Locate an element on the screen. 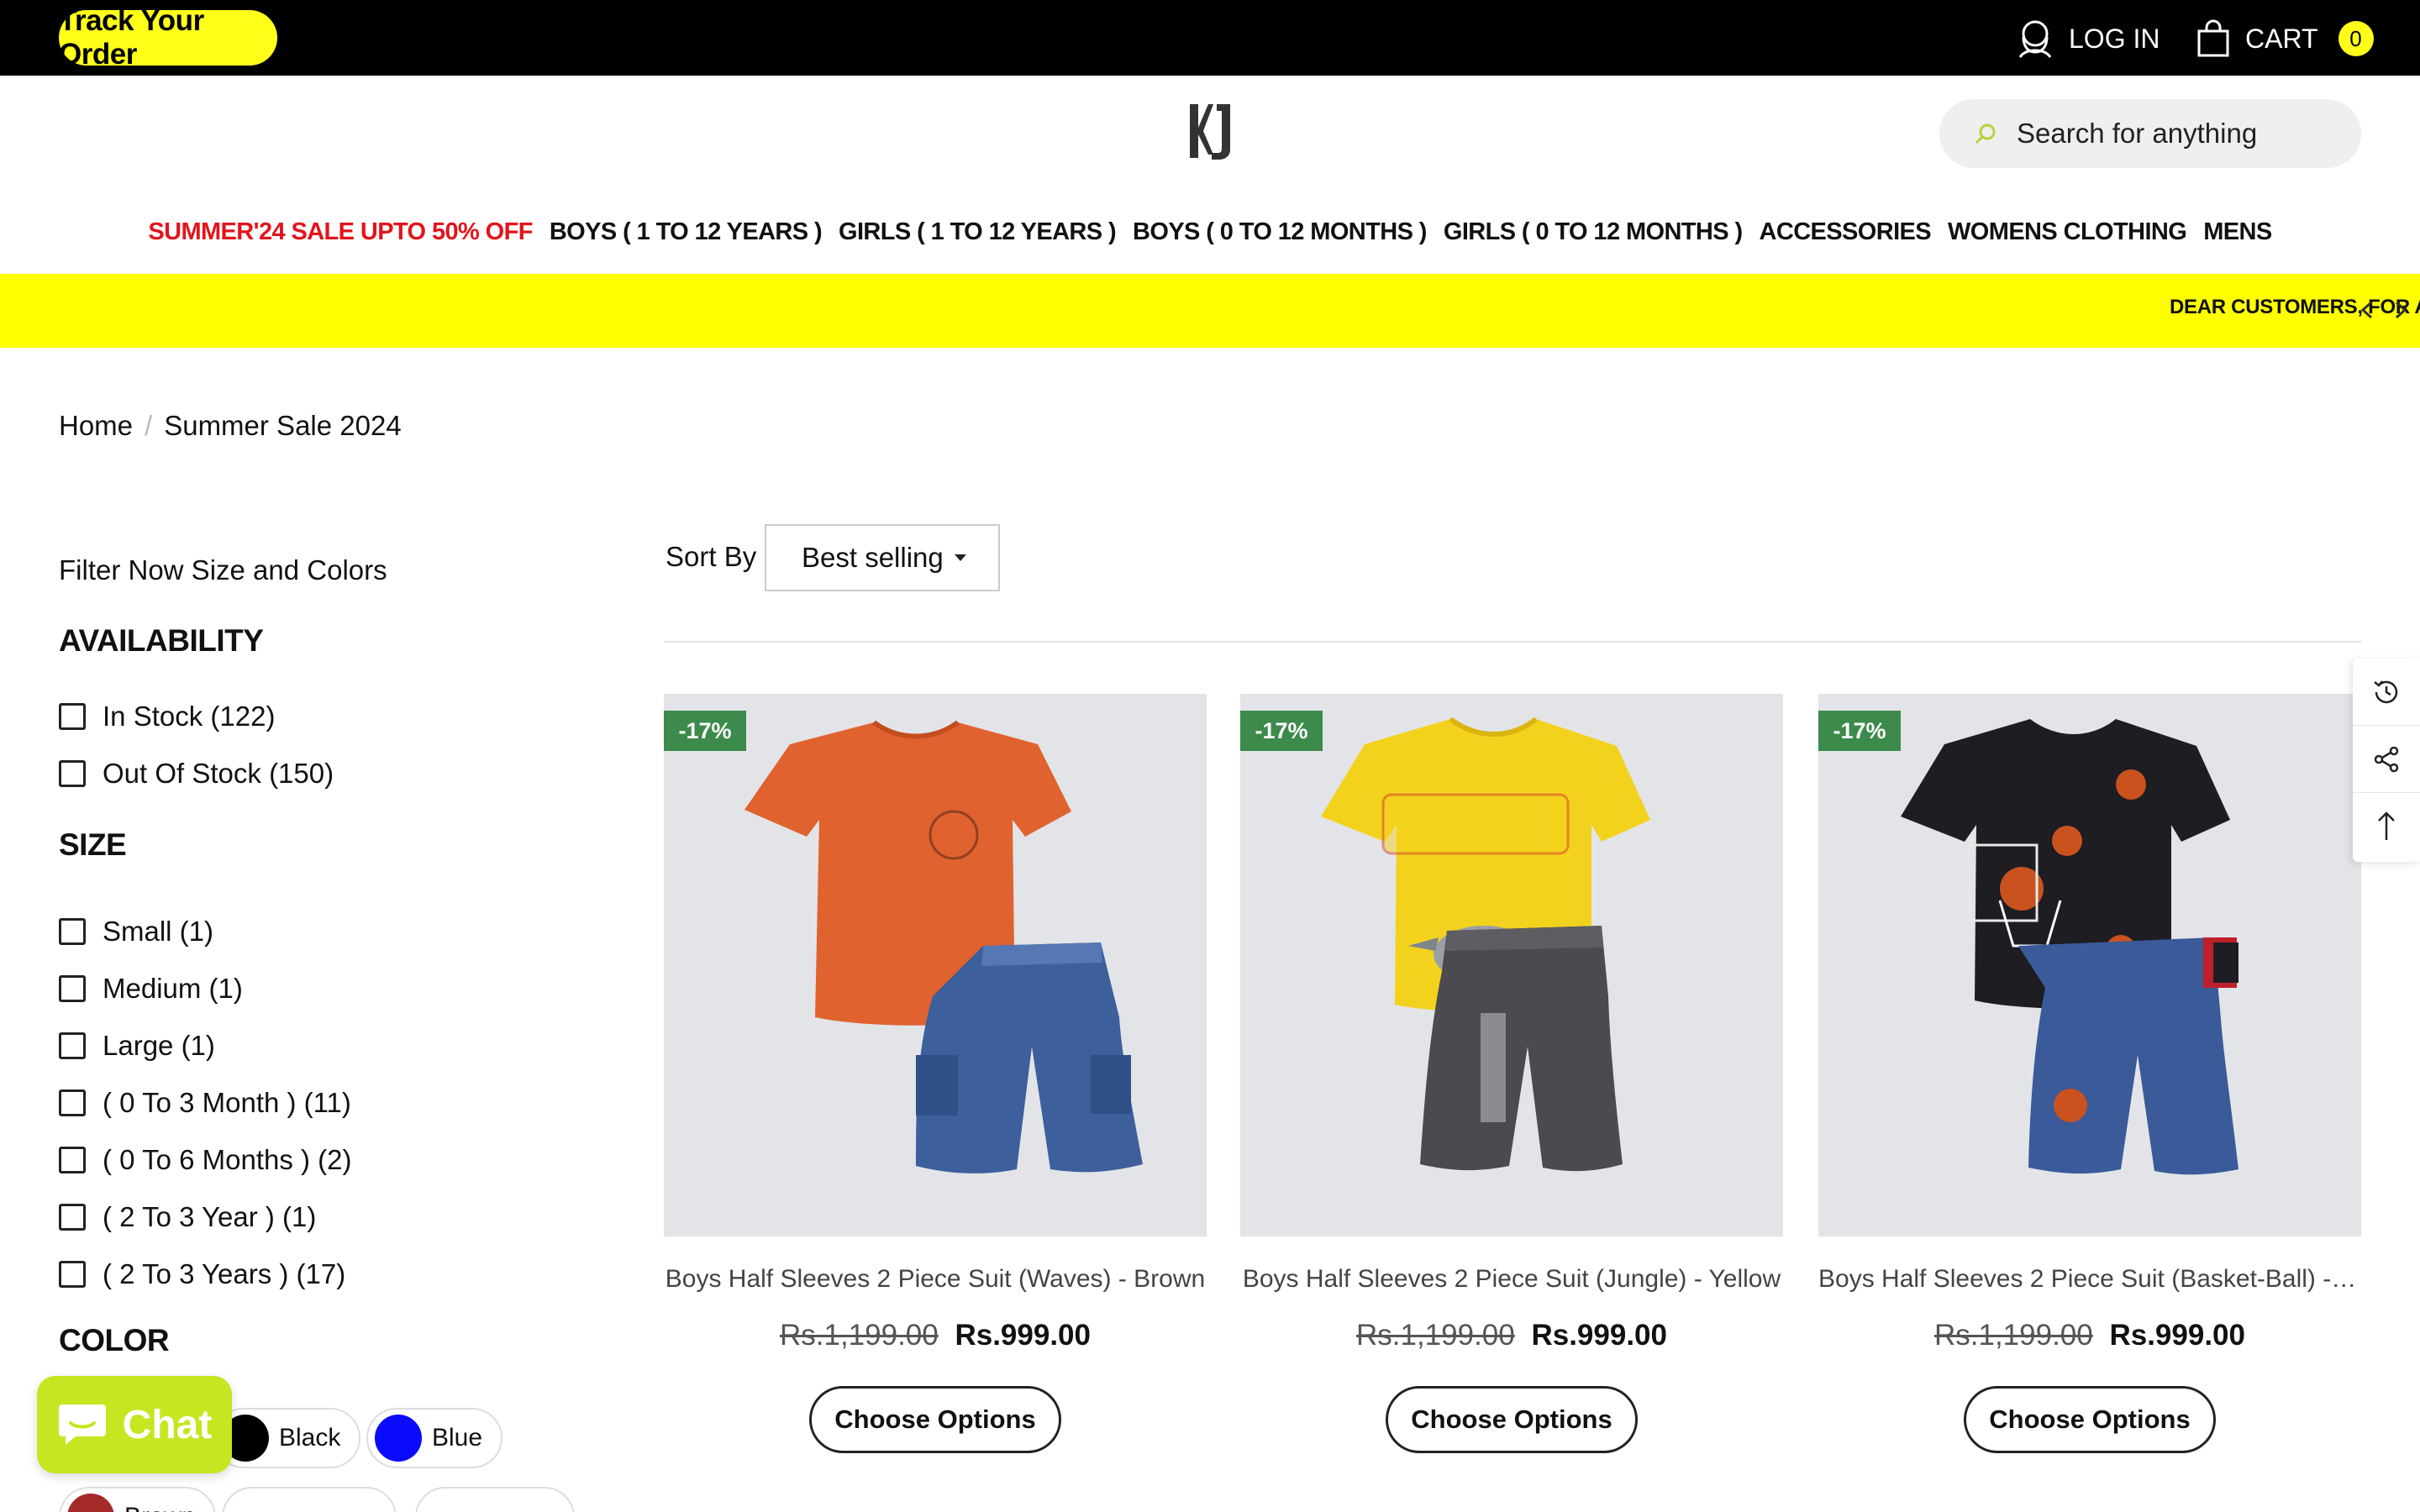  login-link: LOG IN is located at coordinates (2088, 38).